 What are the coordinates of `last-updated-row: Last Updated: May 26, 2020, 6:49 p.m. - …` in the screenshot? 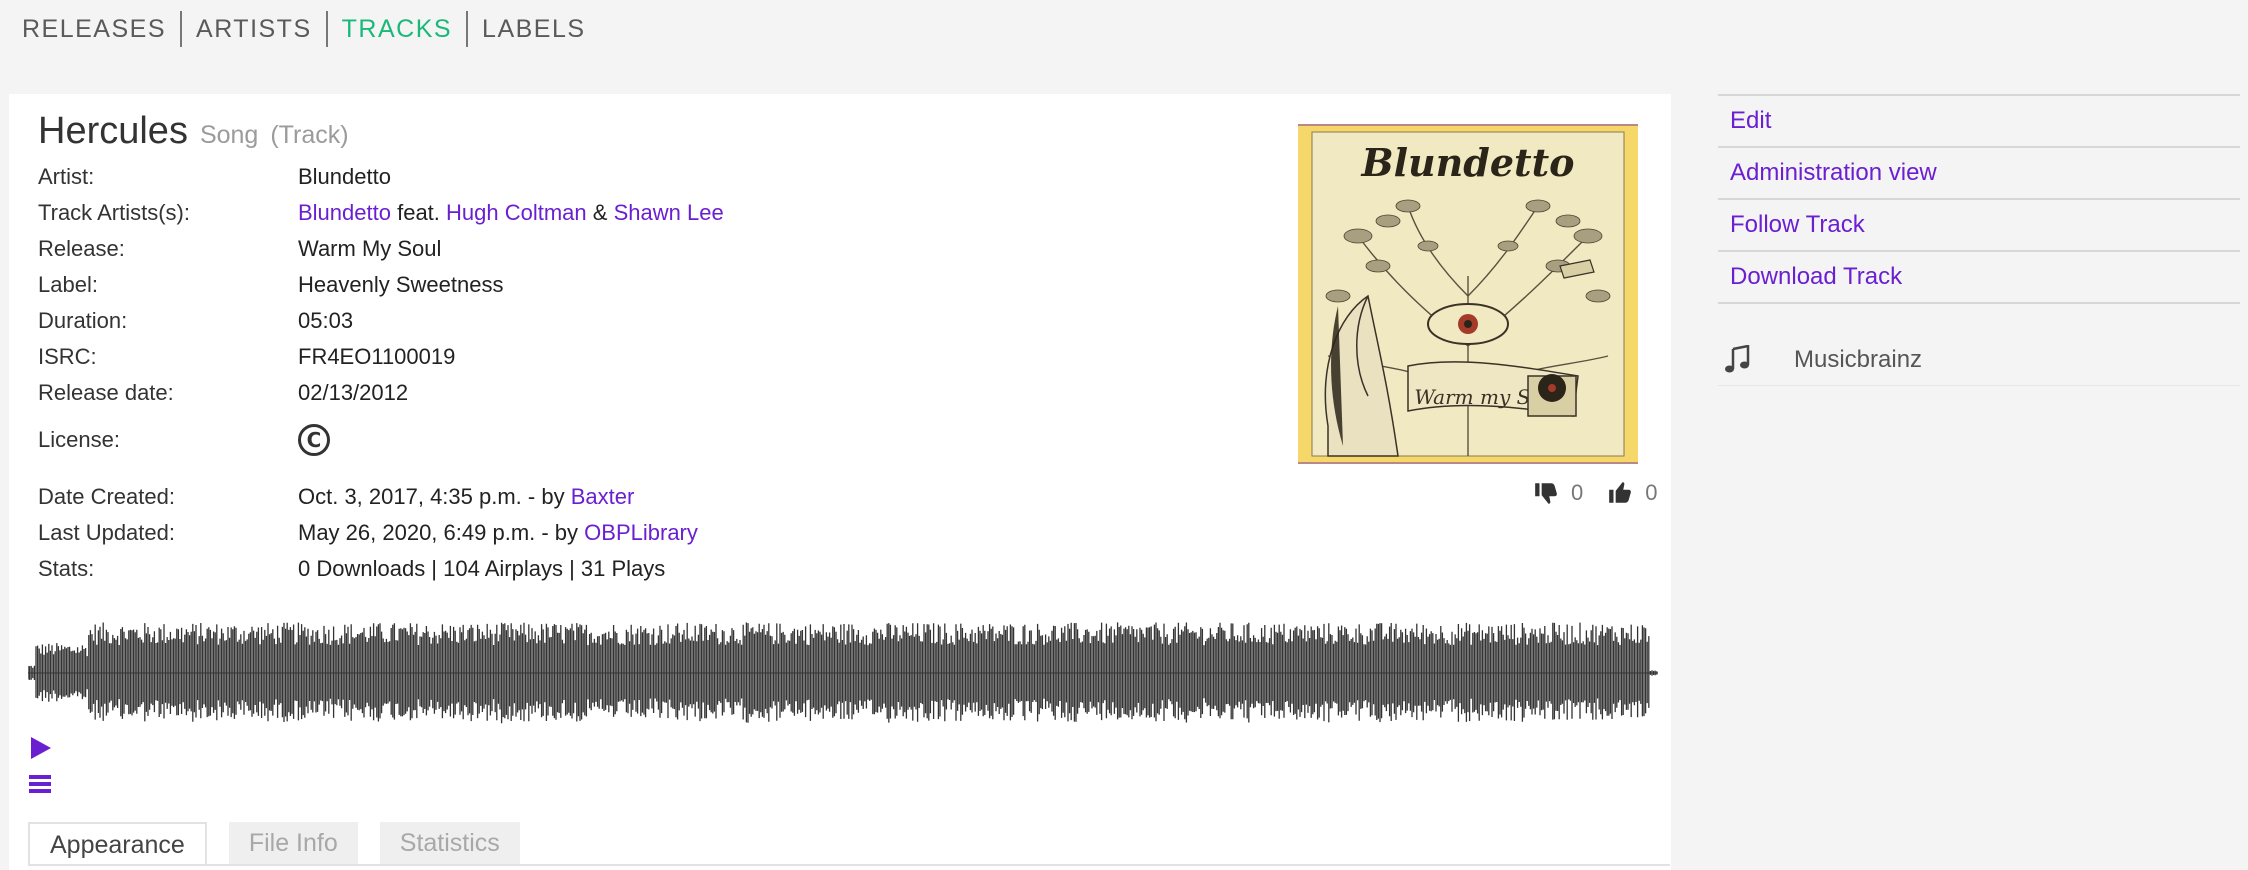 It's located at (368, 533).